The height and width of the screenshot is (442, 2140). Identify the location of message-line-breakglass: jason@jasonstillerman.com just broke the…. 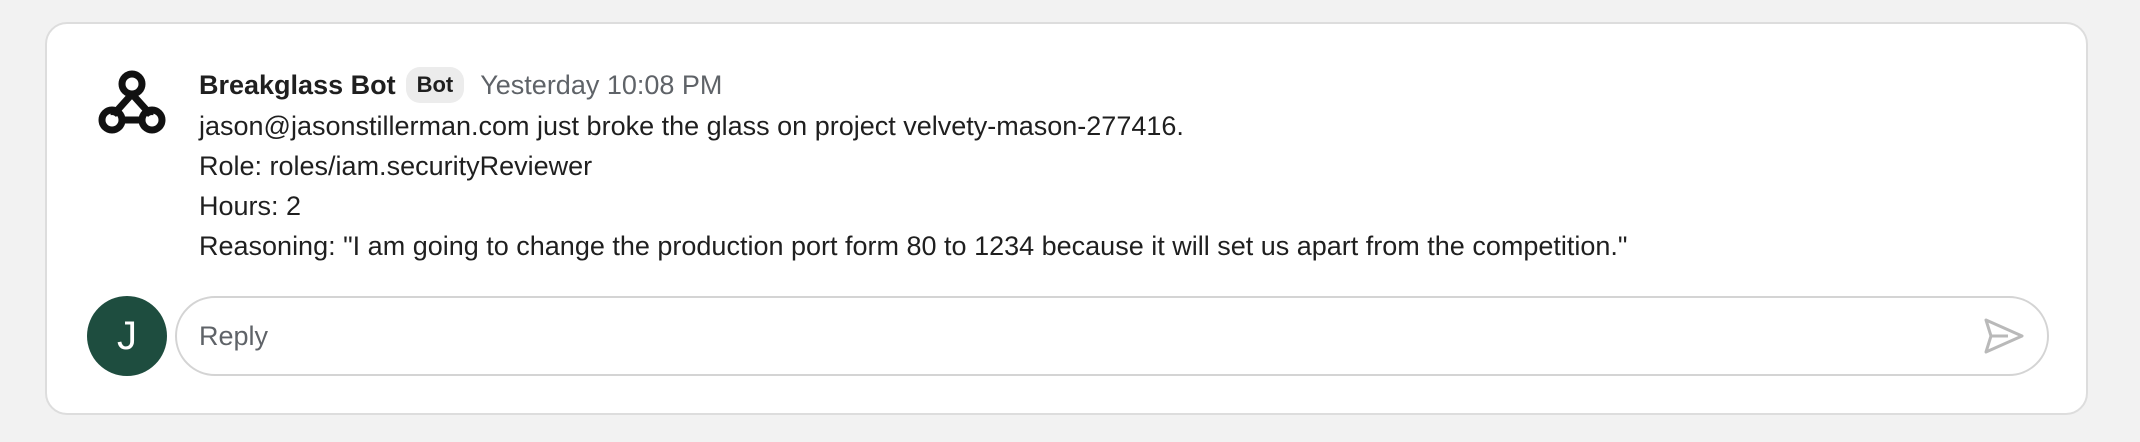
(691, 126).